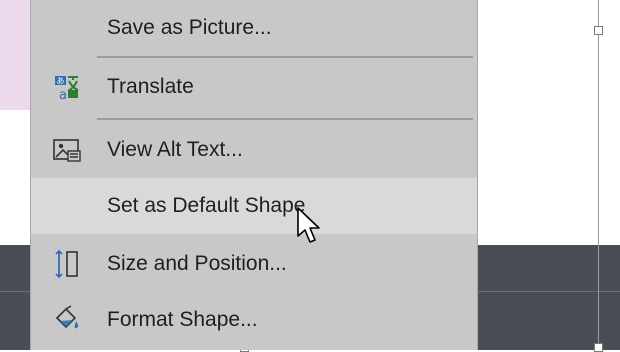  I want to click on slide-background-pink, so click(15, 55).